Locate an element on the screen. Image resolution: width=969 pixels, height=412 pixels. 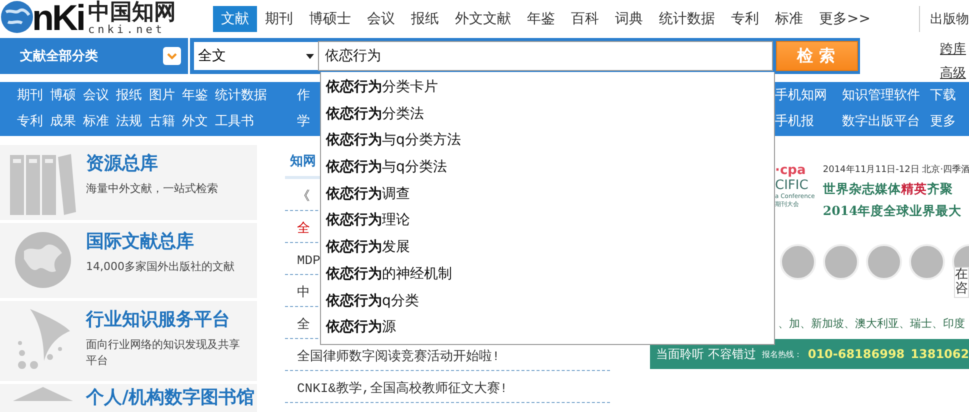
nav-tab: 会议 is located at coordinates (381, 19).